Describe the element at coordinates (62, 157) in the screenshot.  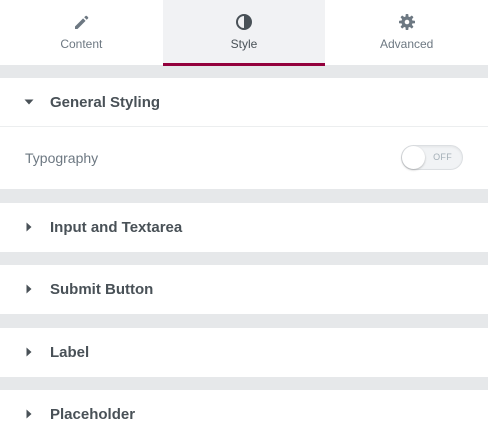
I see `control-label-typography: Typography` at that location.